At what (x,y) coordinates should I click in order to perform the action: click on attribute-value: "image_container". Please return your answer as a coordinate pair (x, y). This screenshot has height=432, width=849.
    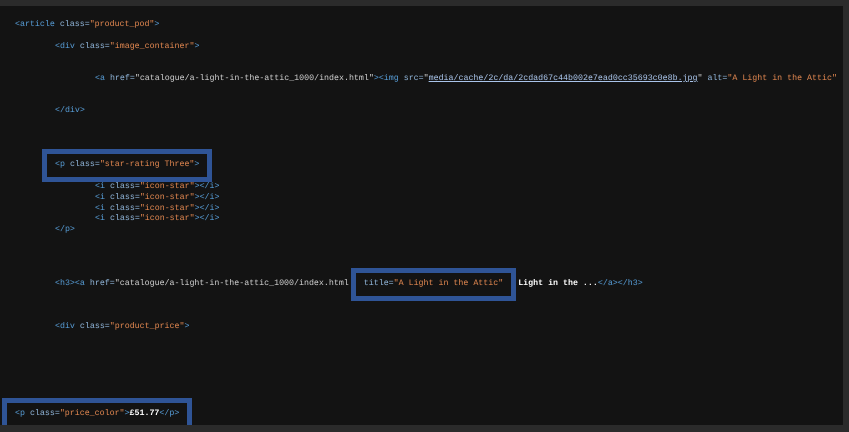
    Looking at the image, I should click on (152, 46).